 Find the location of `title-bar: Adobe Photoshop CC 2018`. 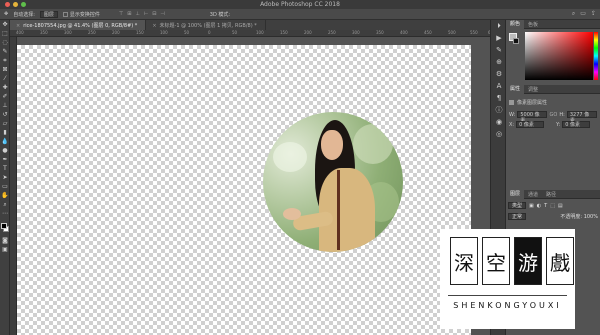

title-bar: Adobe Photoshop CC 2018 is located at coordinates (300, 4).